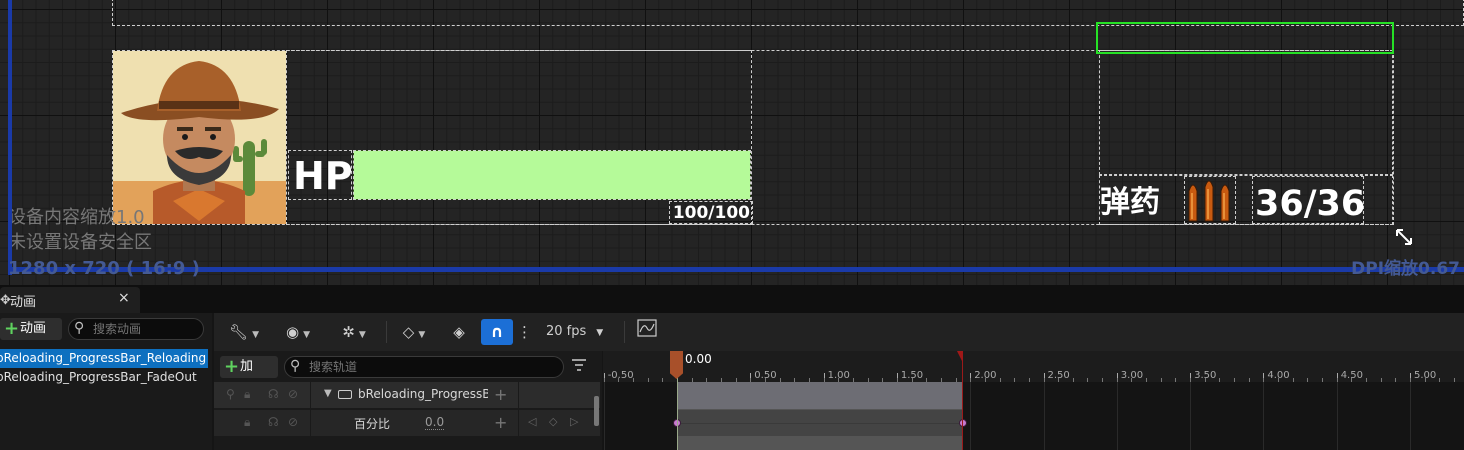 The height and width of the screenshot is (450, 1464). Describe the element at coordinates (414, 332) in the screenshot. I see `keyframe-options-dropdown: ◇ ▼` at that location.